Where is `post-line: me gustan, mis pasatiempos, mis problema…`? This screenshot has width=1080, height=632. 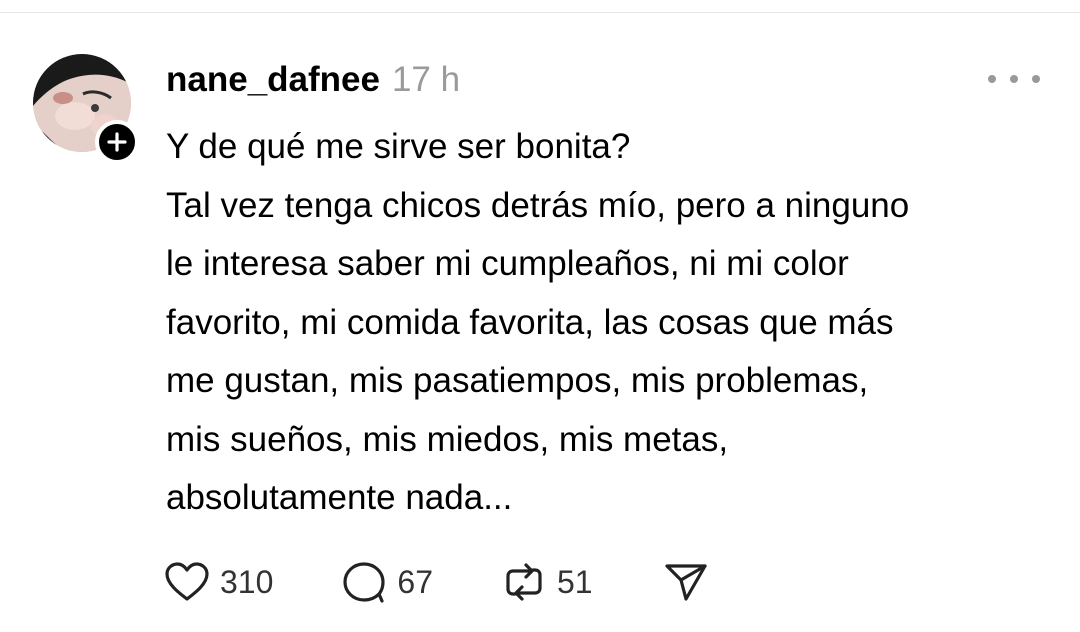 post-line: me gustan, mis pasatiempos, mis problema… is located at coordinates (517, 380).